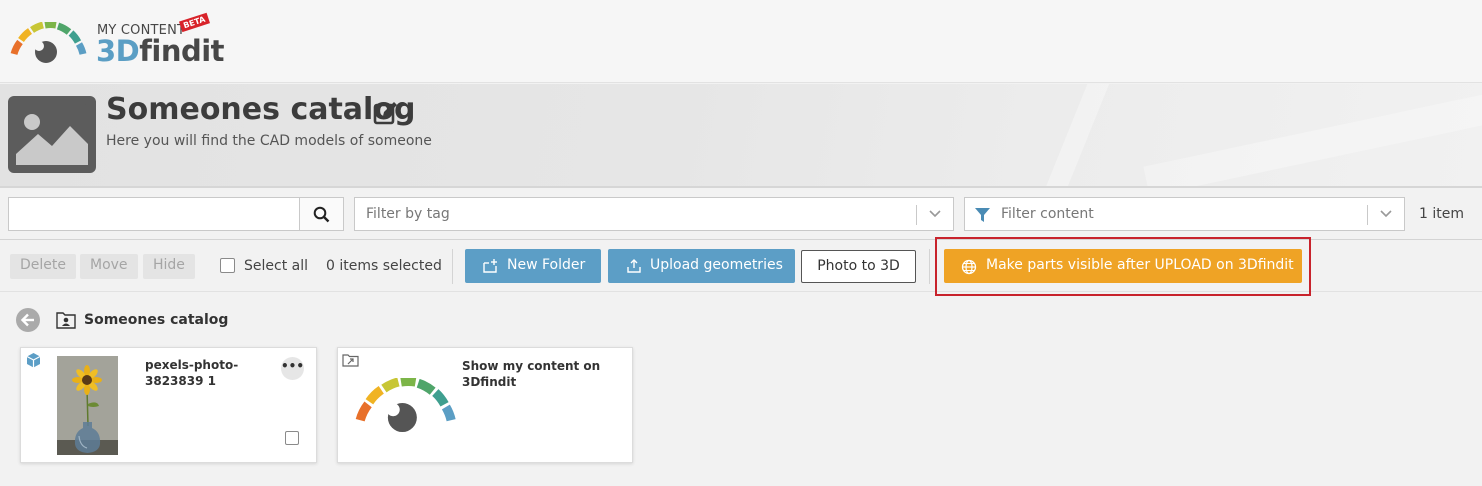 This screenshot has height=486, width=1482. What do you see at coordinates (109, 266) in the screenshot?
I see `move-button: Move` at bounding box center [109, 266].